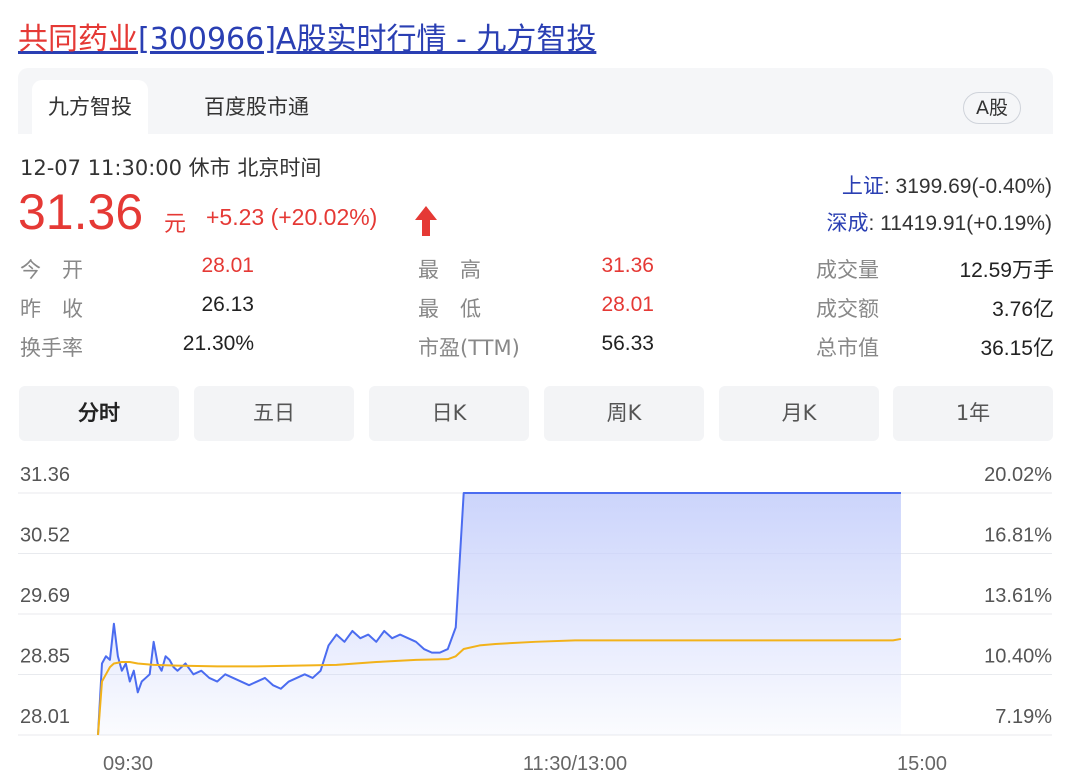 This screenshot has width=1080, height=784. Describe the element at coordinates (90, 107) in the screenshot. I see `tab-jiufang: 九方智投` at that location.